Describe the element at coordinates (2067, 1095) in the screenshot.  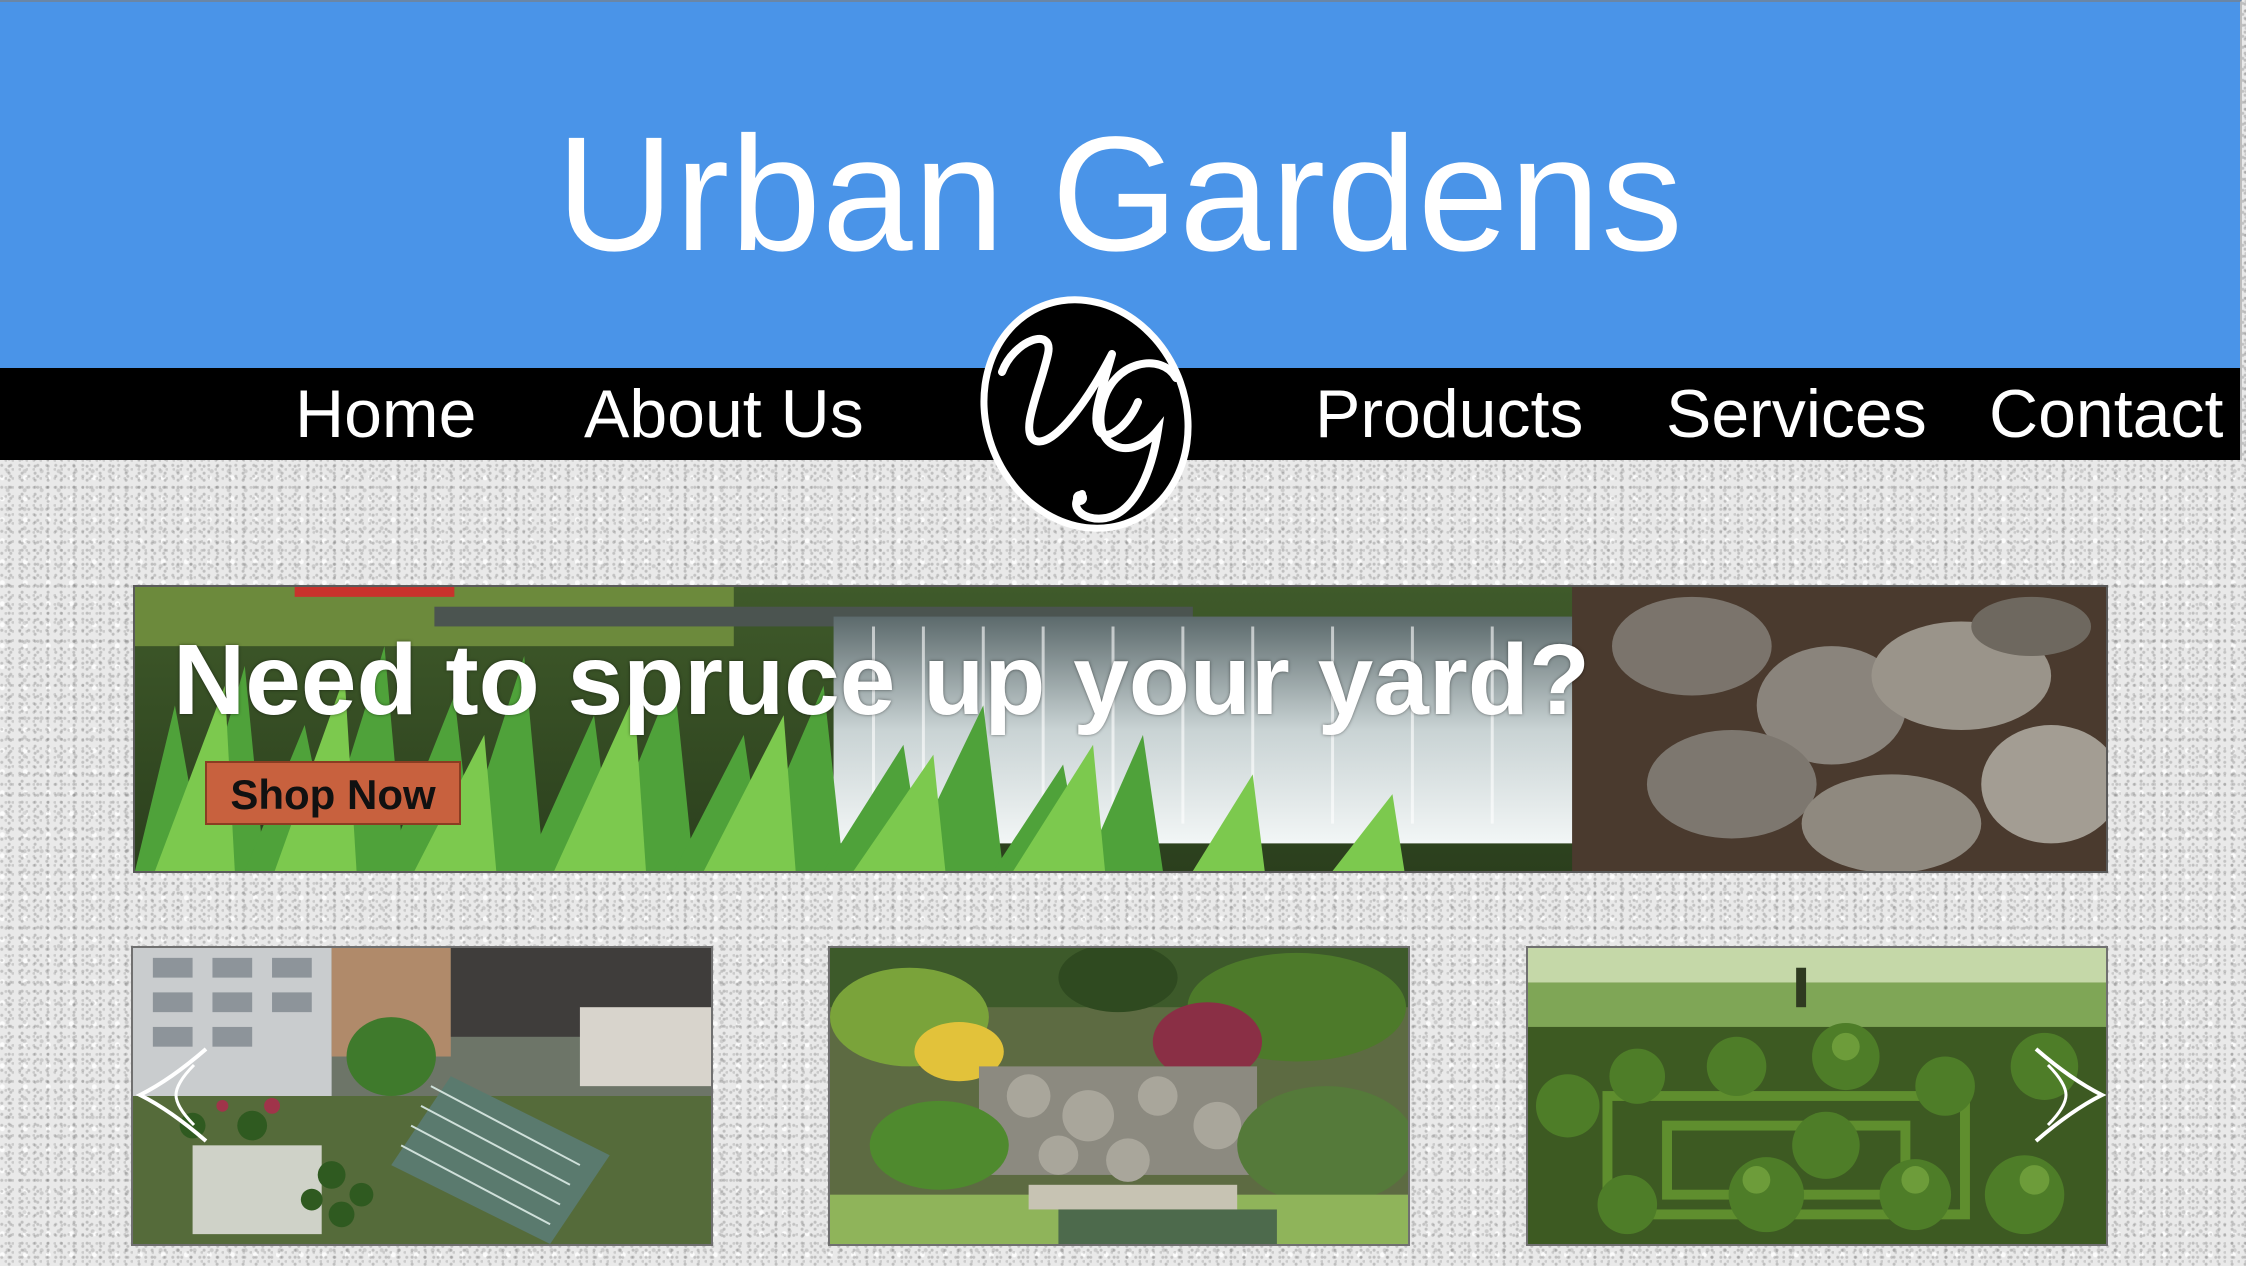
I see `chevron-right-icon` at that location.